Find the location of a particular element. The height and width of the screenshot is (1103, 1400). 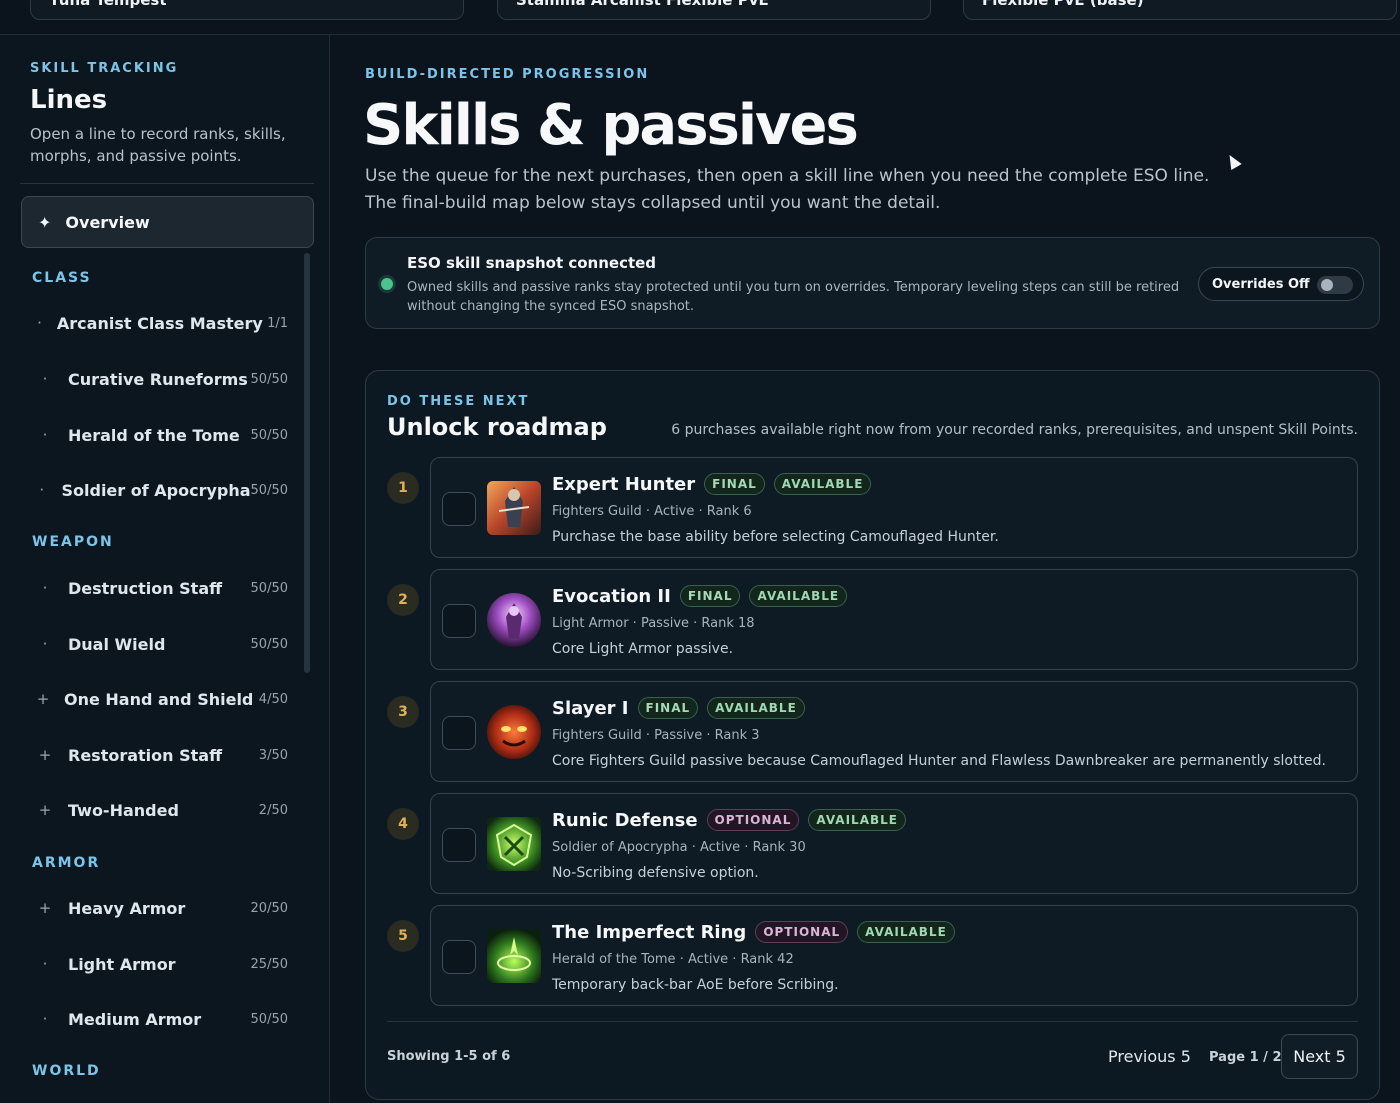

sidebar-item: · Herald of the Tome 50/50 is located at coordinates (165, 435).